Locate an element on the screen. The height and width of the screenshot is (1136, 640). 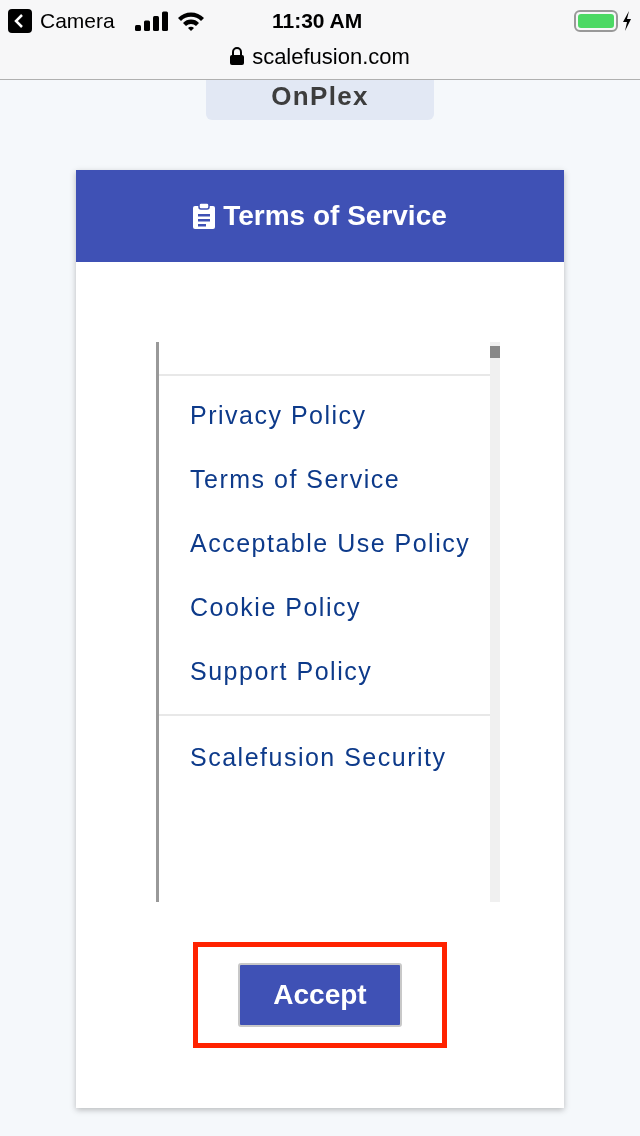
accept-button: Accept is located at coordinates (320, 995).